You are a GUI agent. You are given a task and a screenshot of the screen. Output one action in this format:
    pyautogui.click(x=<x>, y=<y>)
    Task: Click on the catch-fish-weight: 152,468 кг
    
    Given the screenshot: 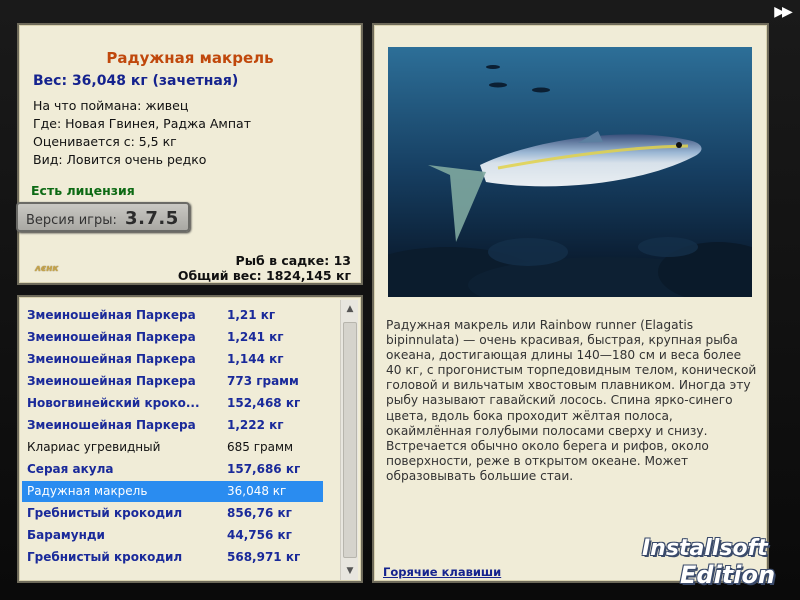 What is the action you would take?
    pyautogui.click(x=264, y=403)
    